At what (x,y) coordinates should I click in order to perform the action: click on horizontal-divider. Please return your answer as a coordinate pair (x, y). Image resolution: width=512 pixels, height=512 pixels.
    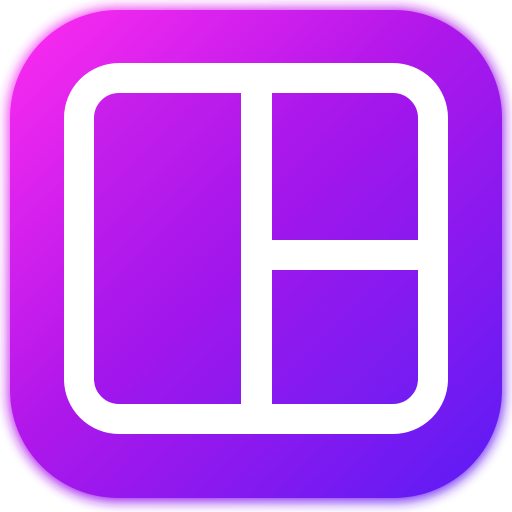
    Looking at the image, I should click on (345, 255).